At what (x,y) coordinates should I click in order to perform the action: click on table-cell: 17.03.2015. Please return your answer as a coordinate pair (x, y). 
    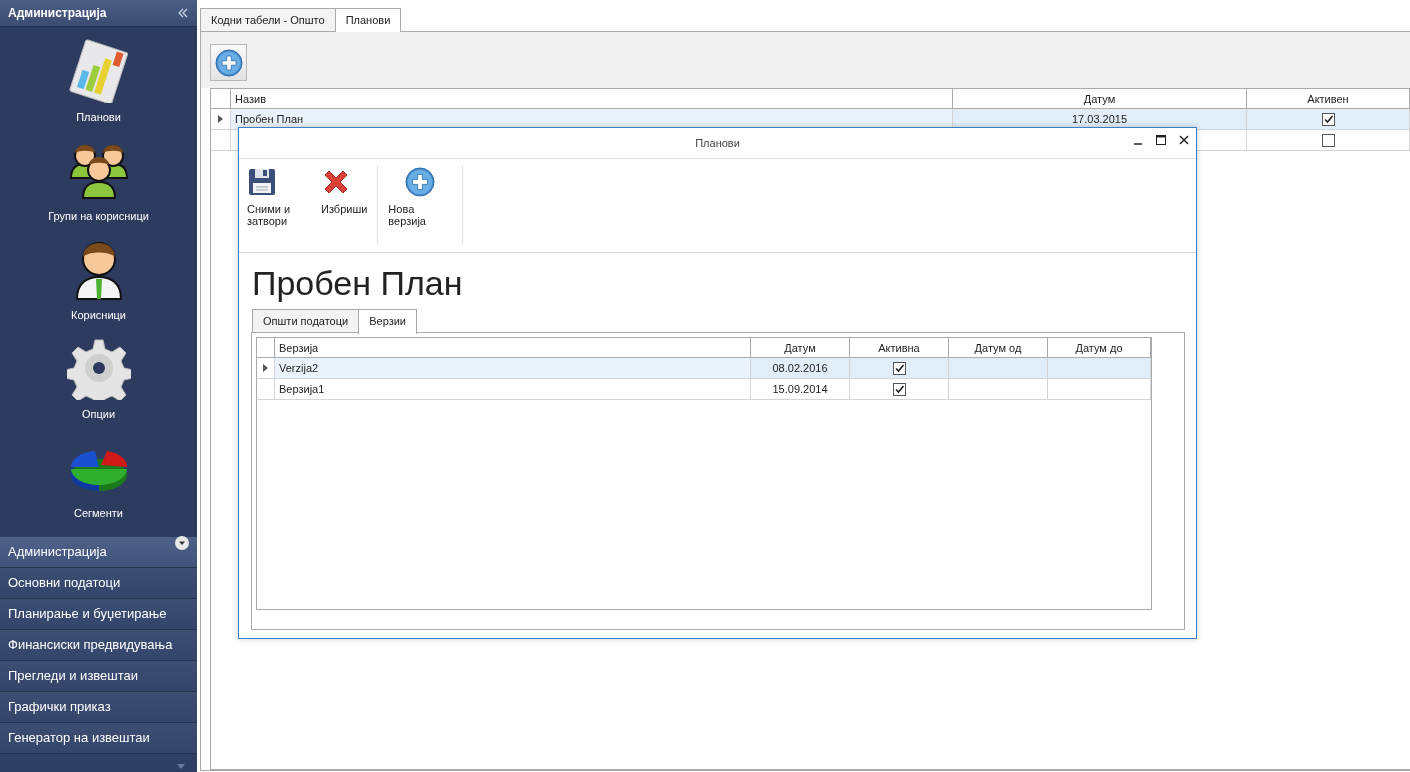
    Looking at the image, I should click on (1100, 119).